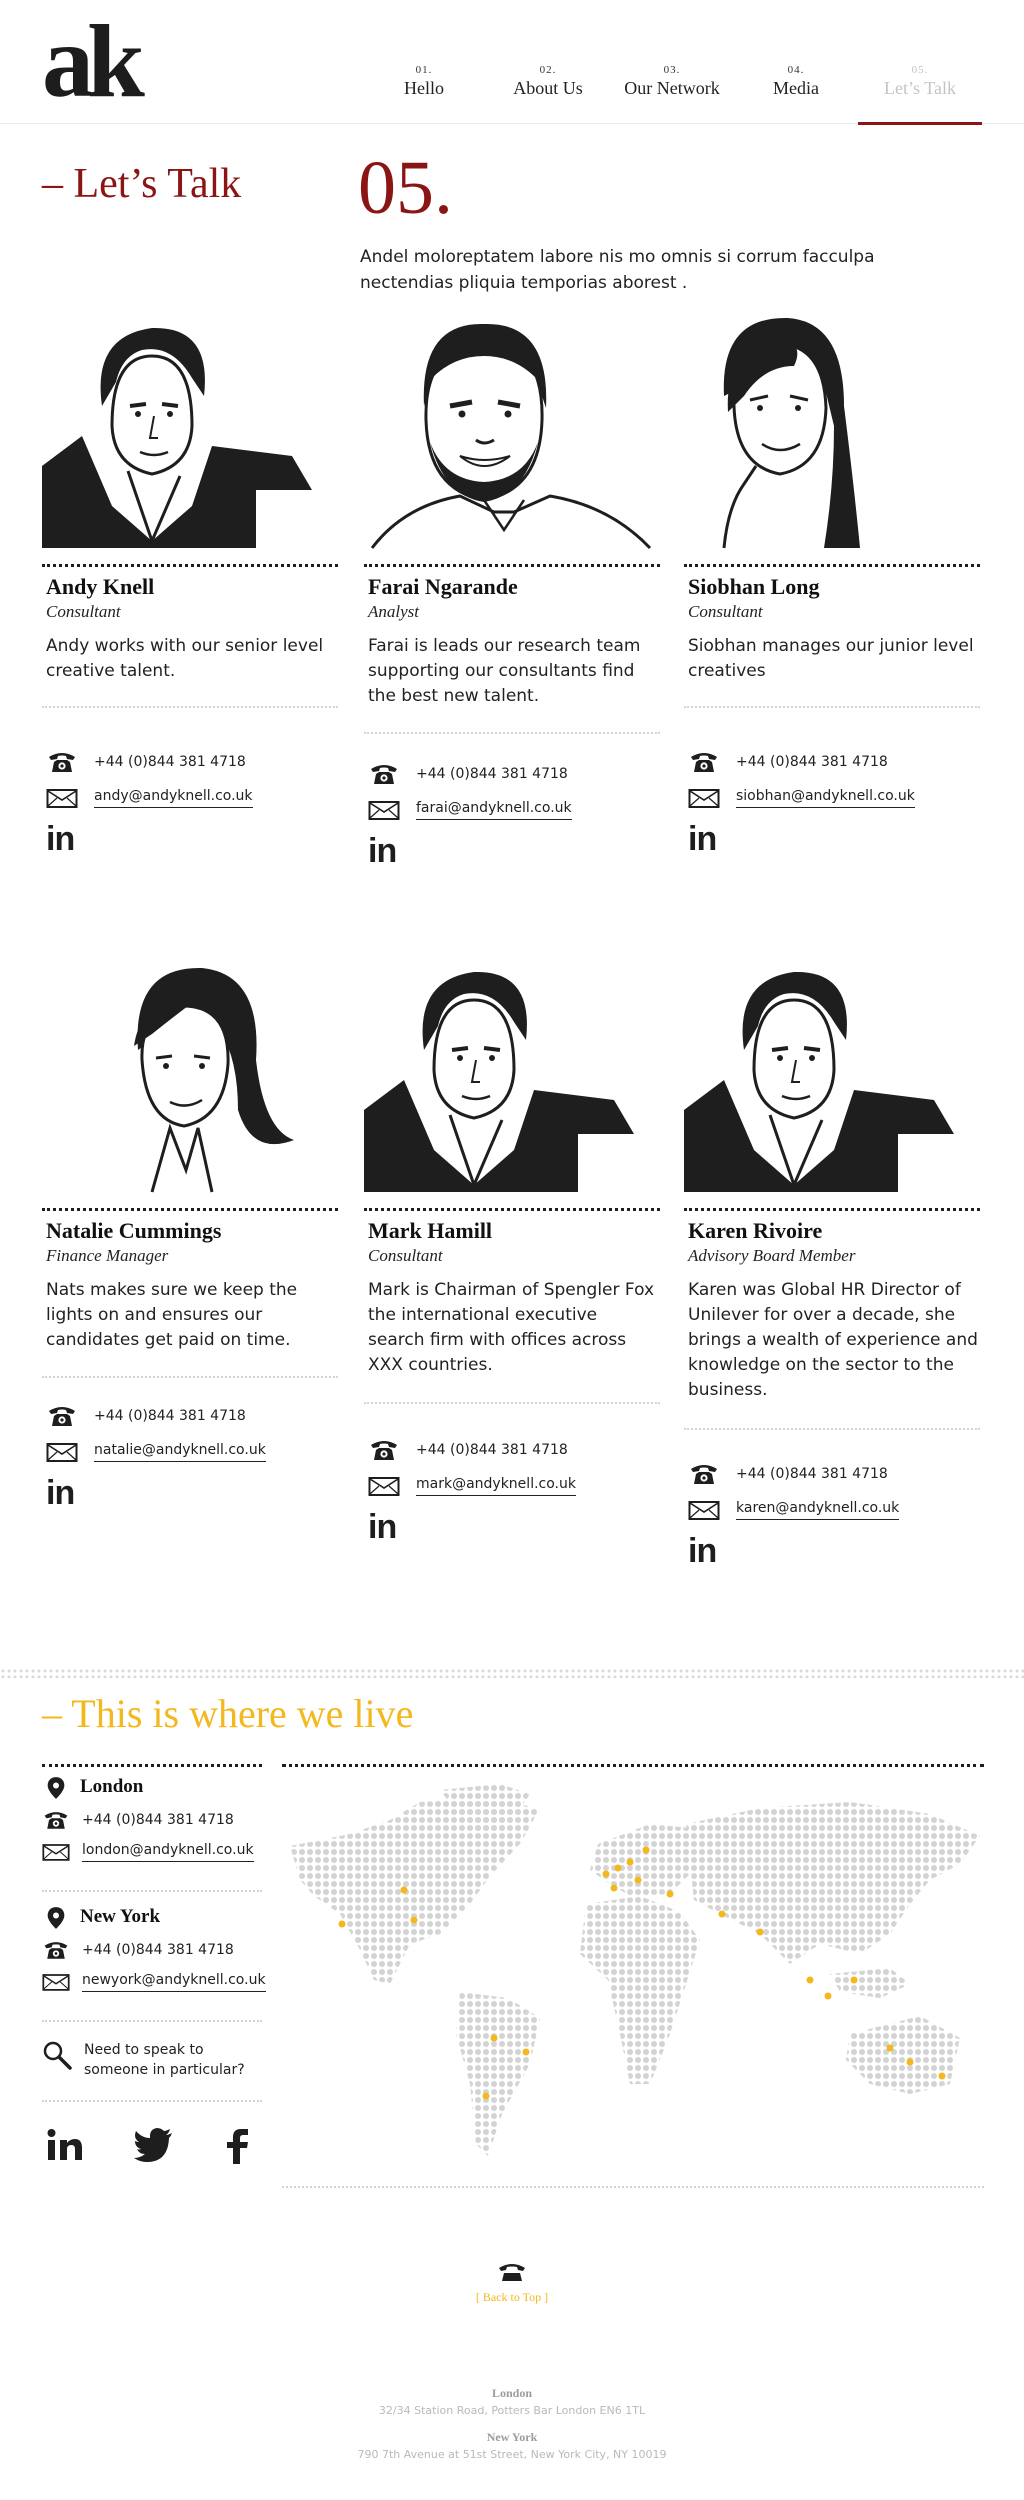 The image size is (1024, 2500). I want to click on speak-text: Need to speak to someone in particular?, so click(164, 2060).